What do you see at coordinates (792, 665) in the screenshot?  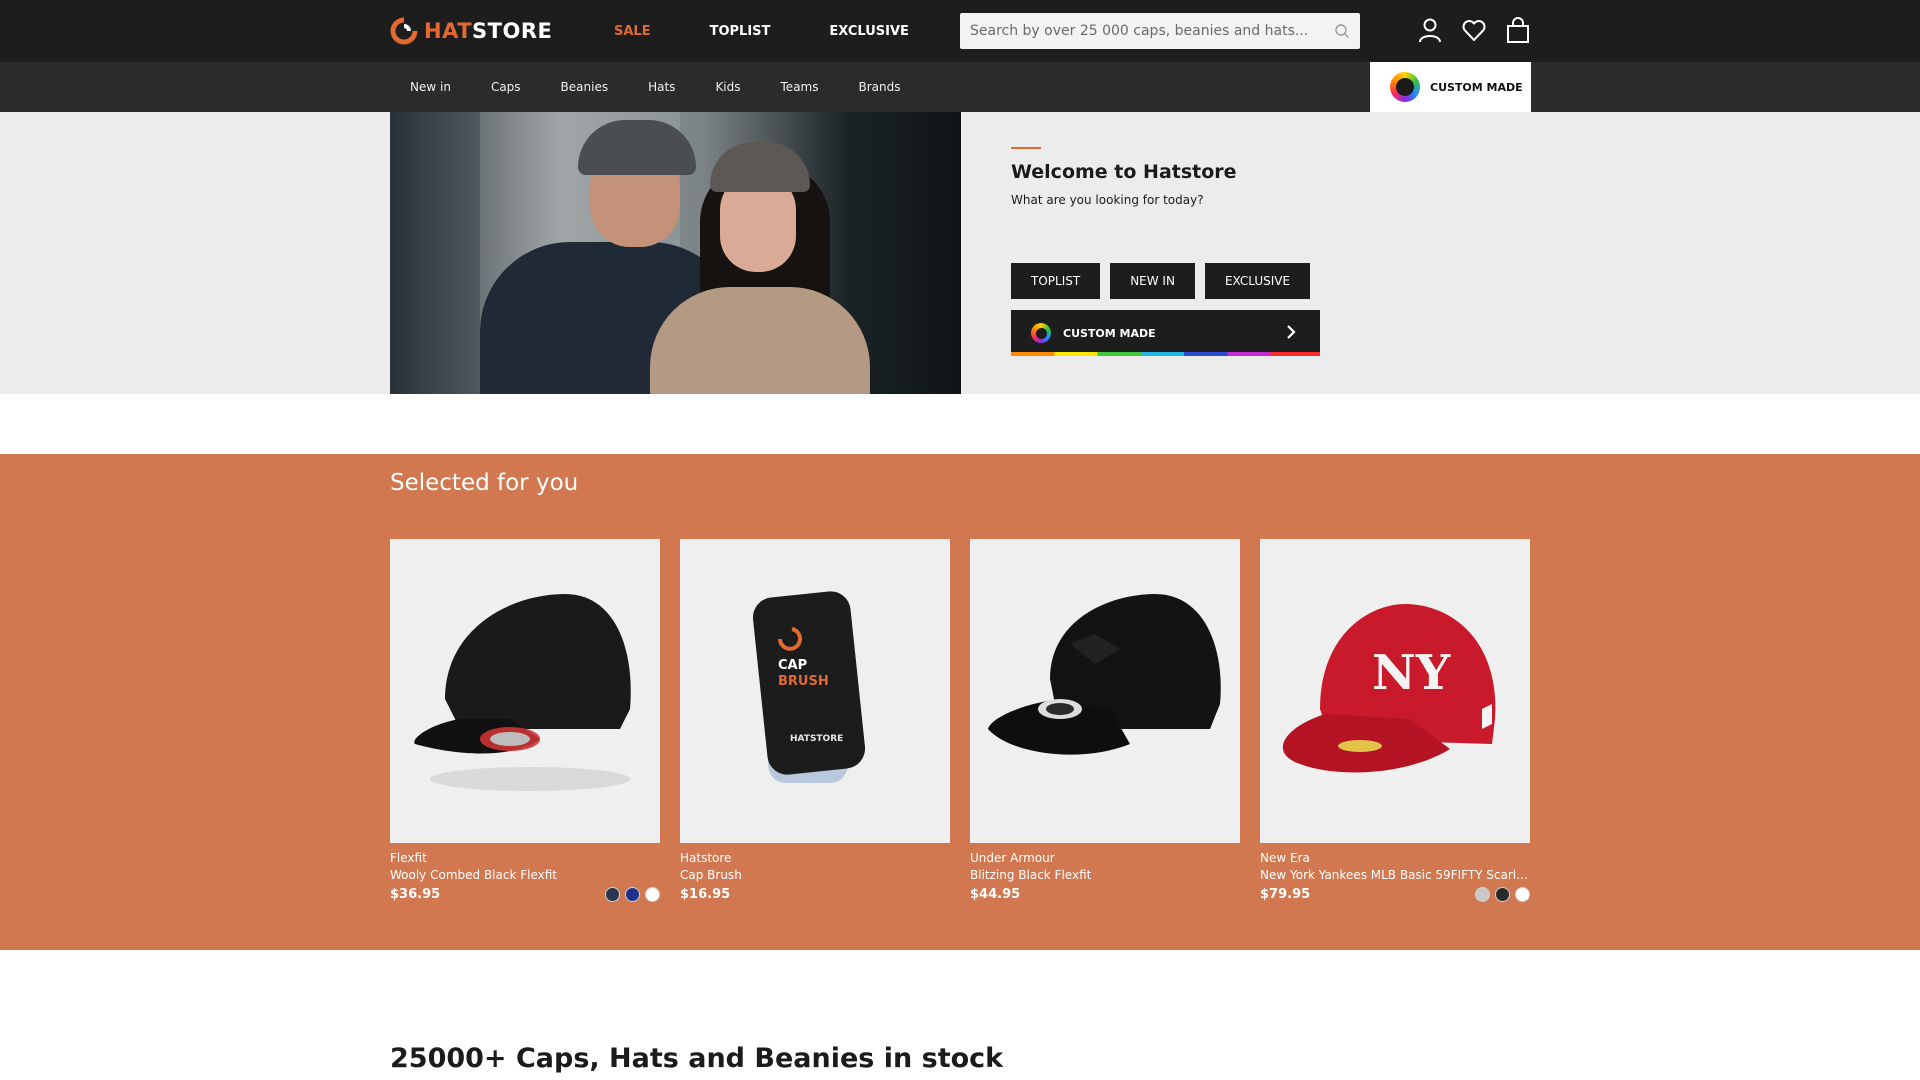 I see `svg-text: CAP` at bounding box center [792, 665].